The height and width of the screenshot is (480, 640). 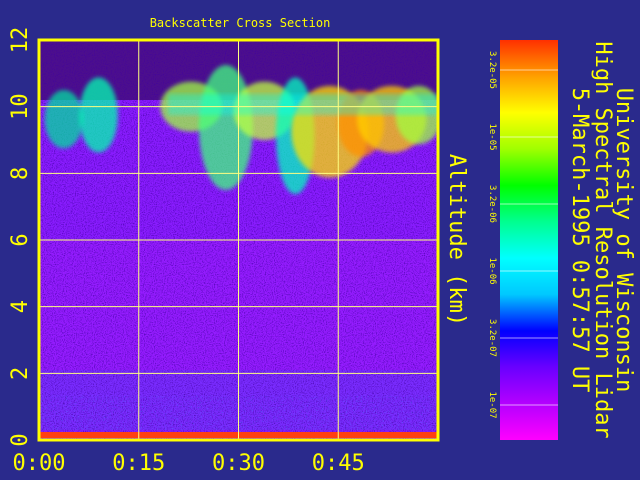 I want to click on y-tick-label: 4, so click(x=20, y=306).